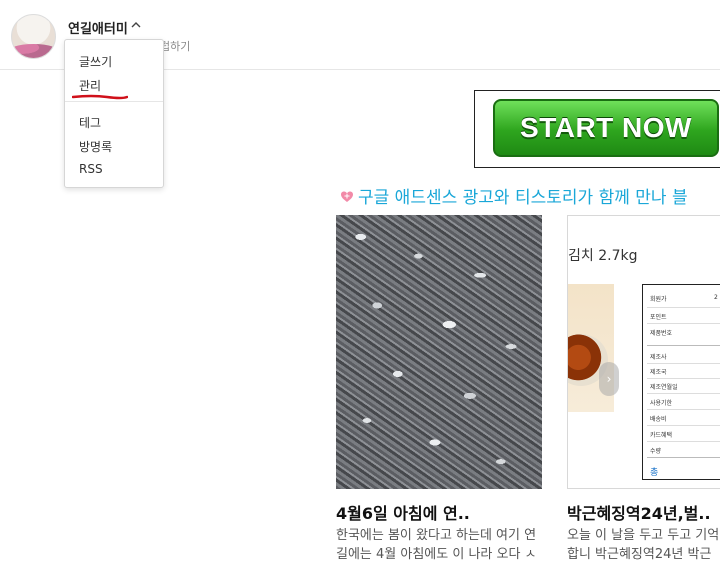  I want to click on avatar, so click(33, 36).